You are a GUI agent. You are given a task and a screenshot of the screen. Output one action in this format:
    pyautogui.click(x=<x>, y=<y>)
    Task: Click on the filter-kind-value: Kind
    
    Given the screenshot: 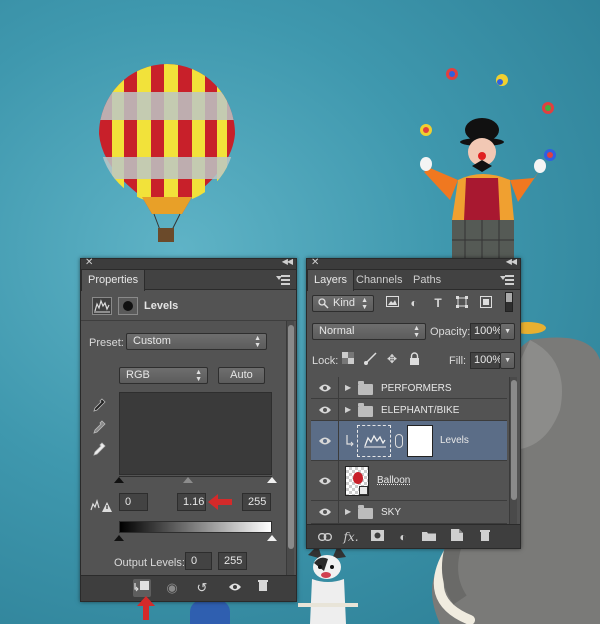 What is the action you would take?
    pyautogui.click(x=344, y=303)
    